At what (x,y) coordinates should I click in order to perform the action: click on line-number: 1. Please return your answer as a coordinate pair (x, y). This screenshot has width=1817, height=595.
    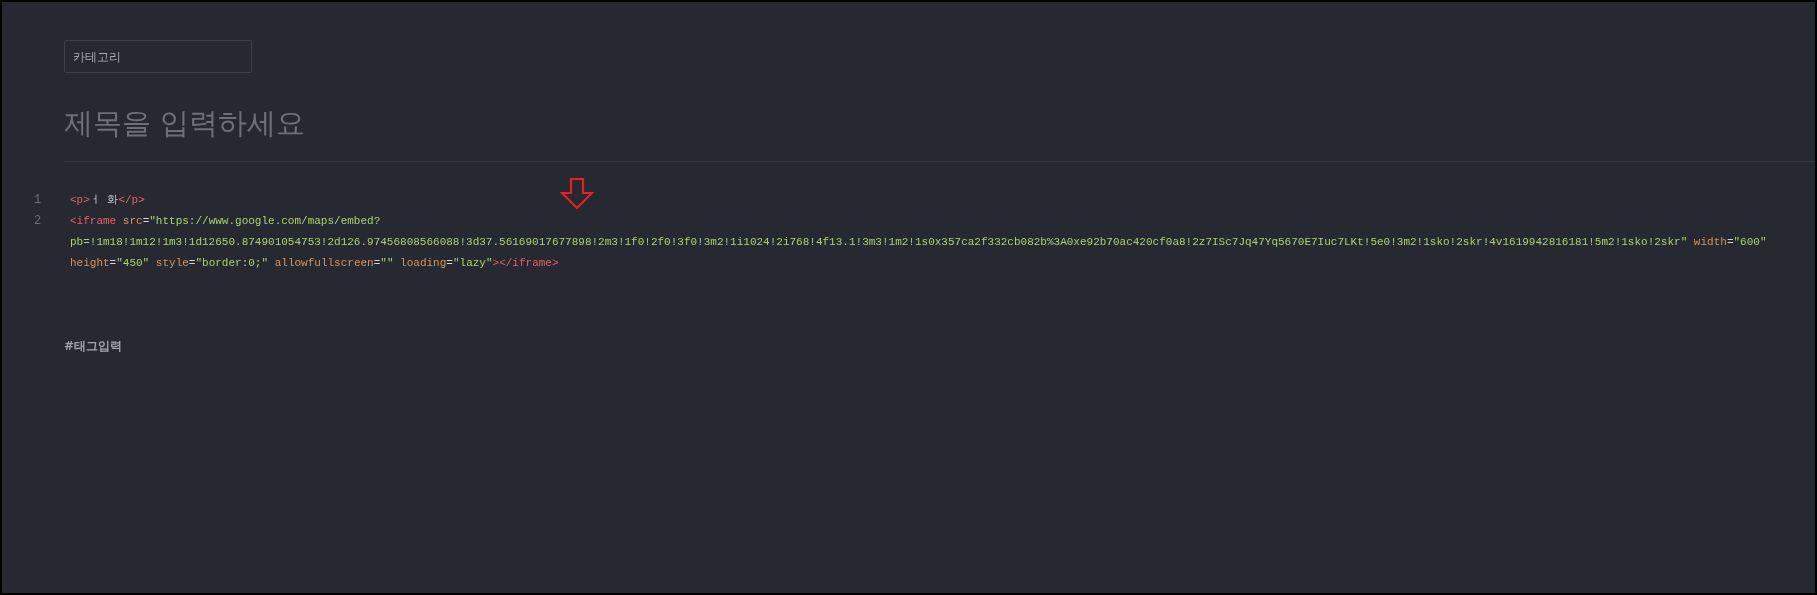
    Looking at the image, I should click on (38, 200).